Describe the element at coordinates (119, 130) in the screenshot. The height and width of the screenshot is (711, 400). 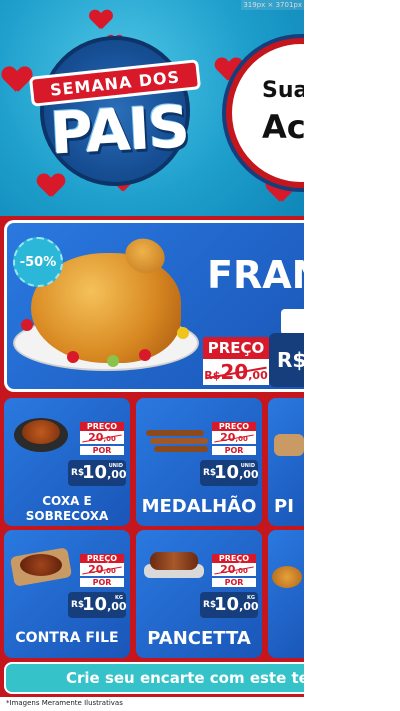
I see `logo-main-text: PAIS` at that location.